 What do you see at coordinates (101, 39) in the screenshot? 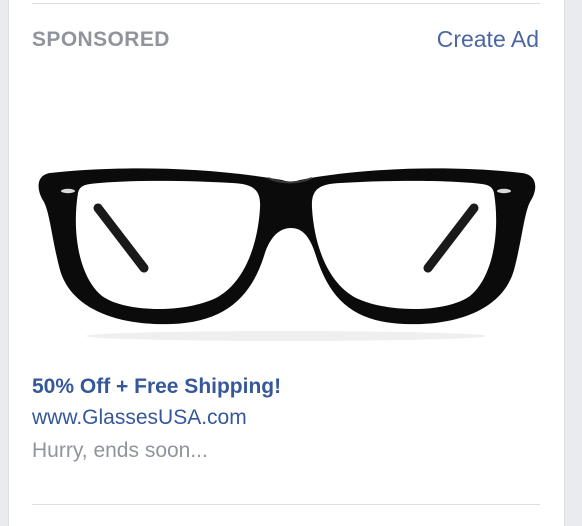
I see `sponsored-label: SPONSORED` at bounding box center [101, 39].